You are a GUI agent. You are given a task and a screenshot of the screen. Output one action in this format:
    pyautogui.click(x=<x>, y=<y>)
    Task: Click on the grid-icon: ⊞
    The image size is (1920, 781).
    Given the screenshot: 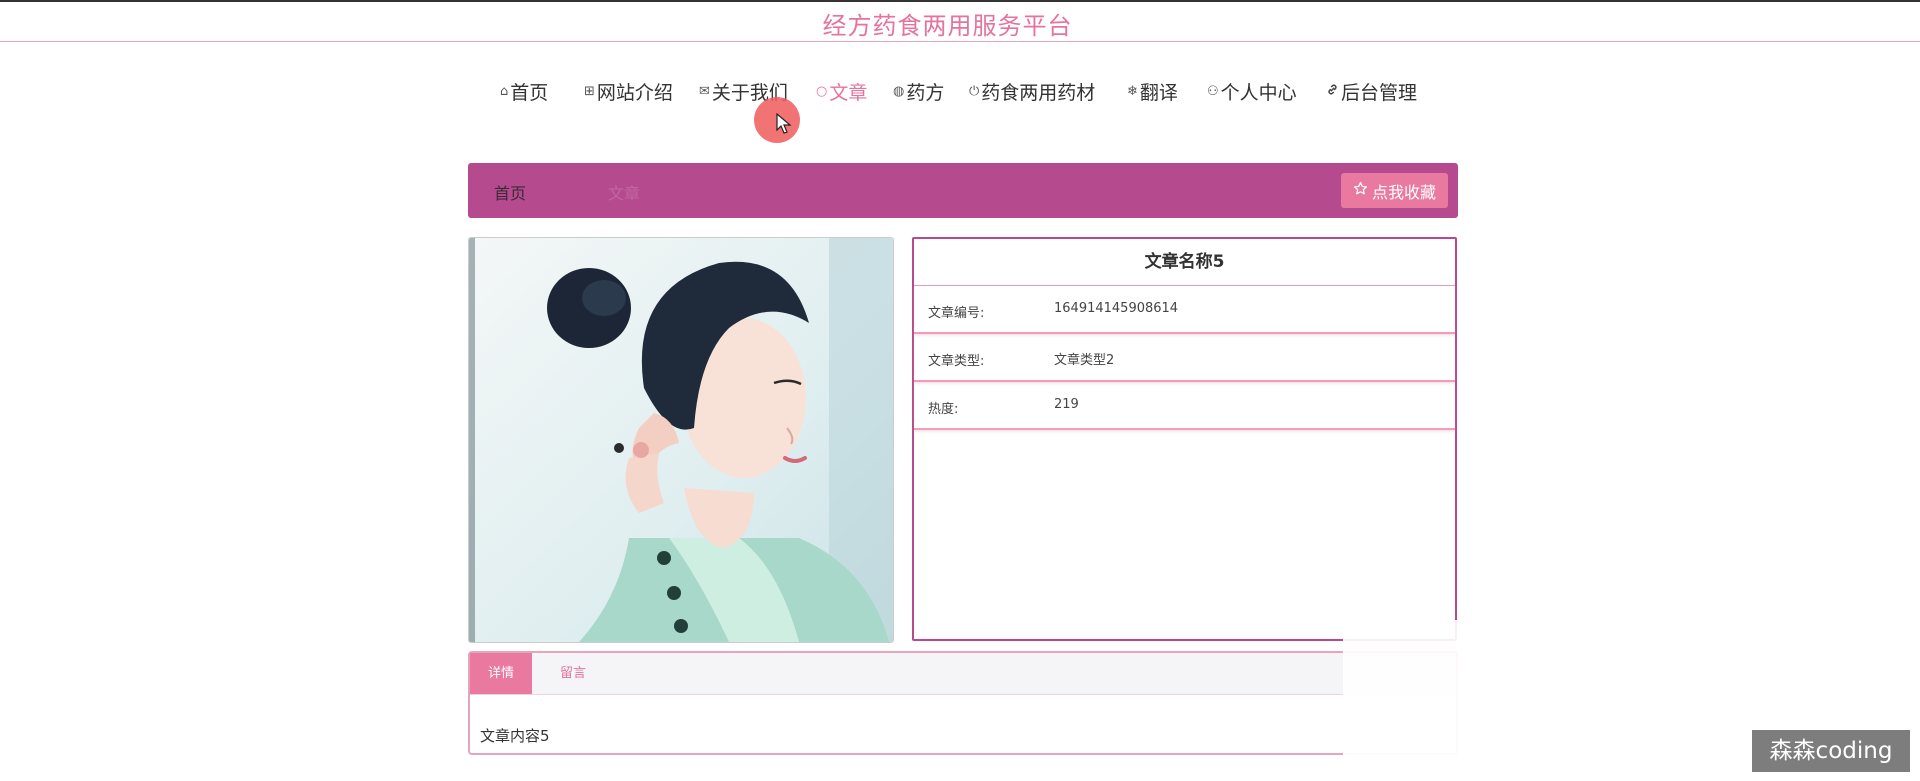 What is the action you would take?
    pyautogui.click(x=589, y=91)
    